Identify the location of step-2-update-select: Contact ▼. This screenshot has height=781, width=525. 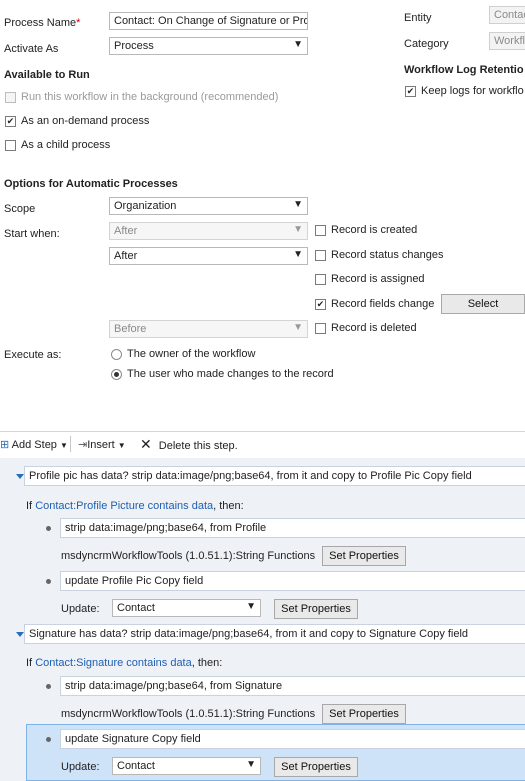
(186, 766).